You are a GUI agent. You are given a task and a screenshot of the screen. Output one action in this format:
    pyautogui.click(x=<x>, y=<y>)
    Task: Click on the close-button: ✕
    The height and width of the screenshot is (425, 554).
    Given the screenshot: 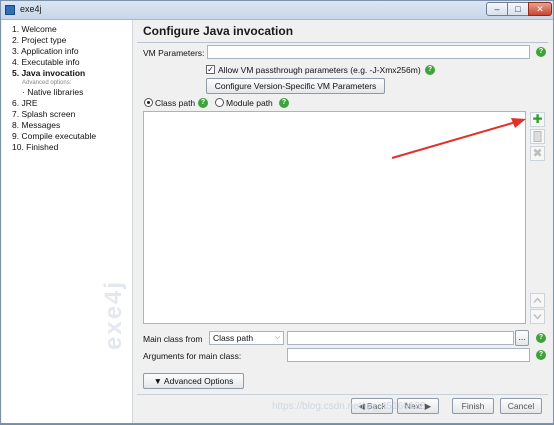 What is the action you would take?
    pyautogui.click(x=540, y=9)
    